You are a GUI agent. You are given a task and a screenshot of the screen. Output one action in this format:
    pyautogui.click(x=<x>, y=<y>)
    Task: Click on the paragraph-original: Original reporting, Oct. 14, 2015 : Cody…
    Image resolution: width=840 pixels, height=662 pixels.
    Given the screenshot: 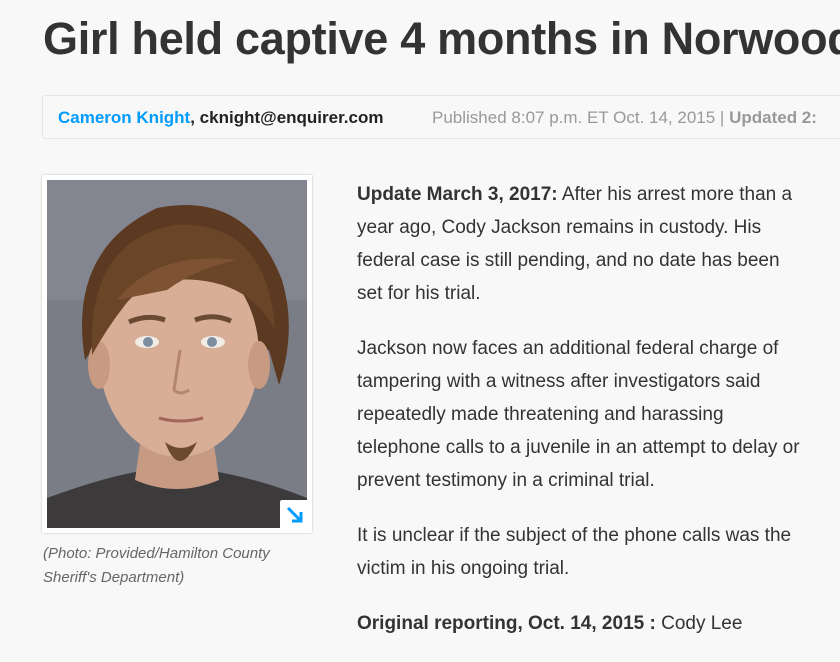 What is the action you would take?
    pyautogui.click(x=598, y=623)
    